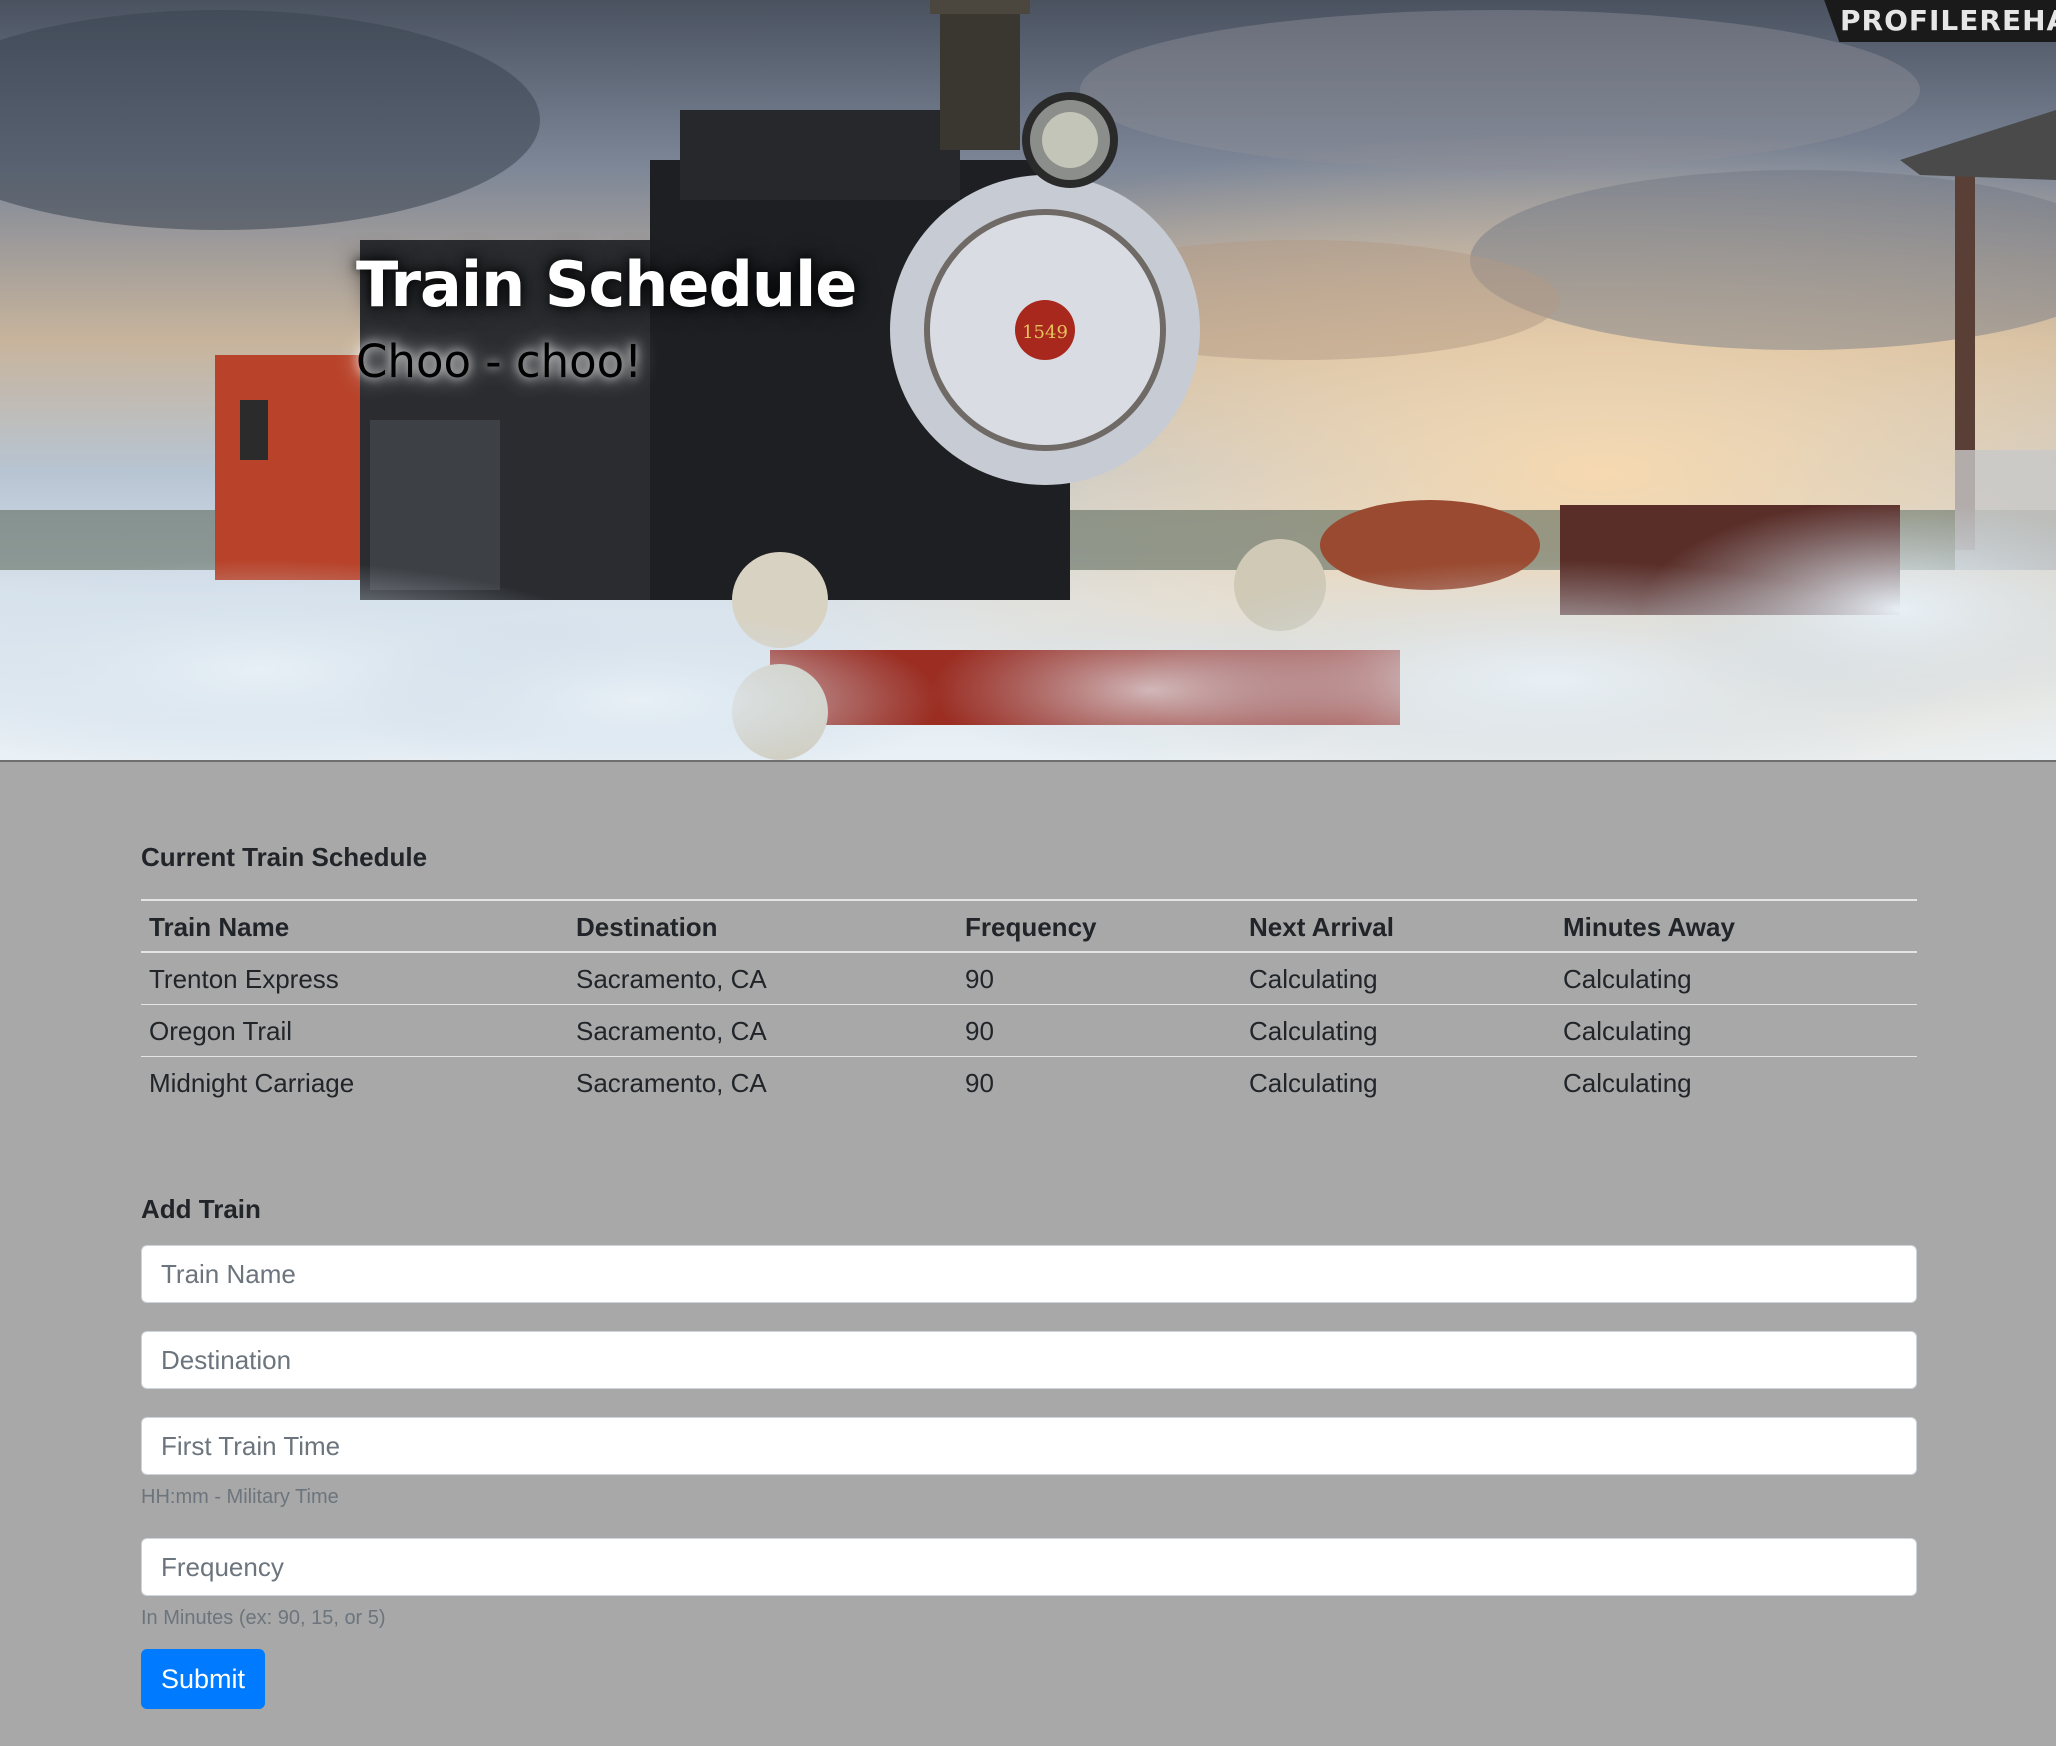  Describe the element at coordinates (1940, 21) in the screenshot. I see `watermark-logo: PROFILEREHAB` at that location.